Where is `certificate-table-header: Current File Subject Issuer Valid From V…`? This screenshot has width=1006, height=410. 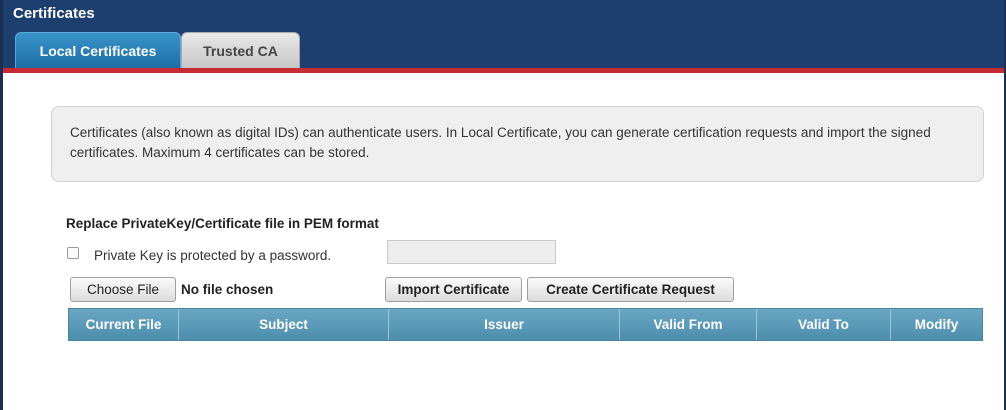 certificate-table-header: Current File Subject Issuer Valid From V… is located at coordinates (525, 324).